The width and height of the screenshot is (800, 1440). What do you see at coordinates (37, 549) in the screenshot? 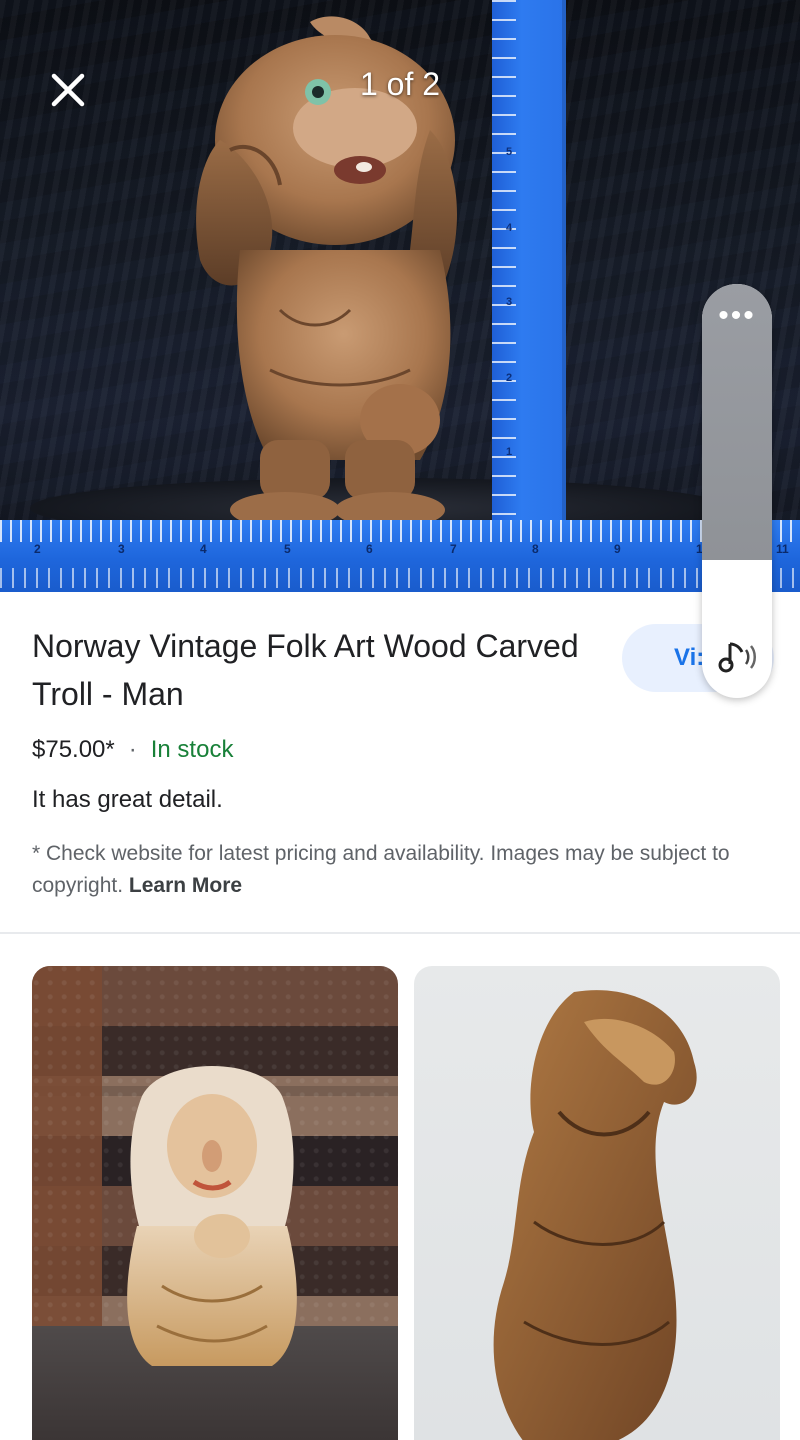
I see `ruler-h-number: 2` at bounding box center [37, 549].